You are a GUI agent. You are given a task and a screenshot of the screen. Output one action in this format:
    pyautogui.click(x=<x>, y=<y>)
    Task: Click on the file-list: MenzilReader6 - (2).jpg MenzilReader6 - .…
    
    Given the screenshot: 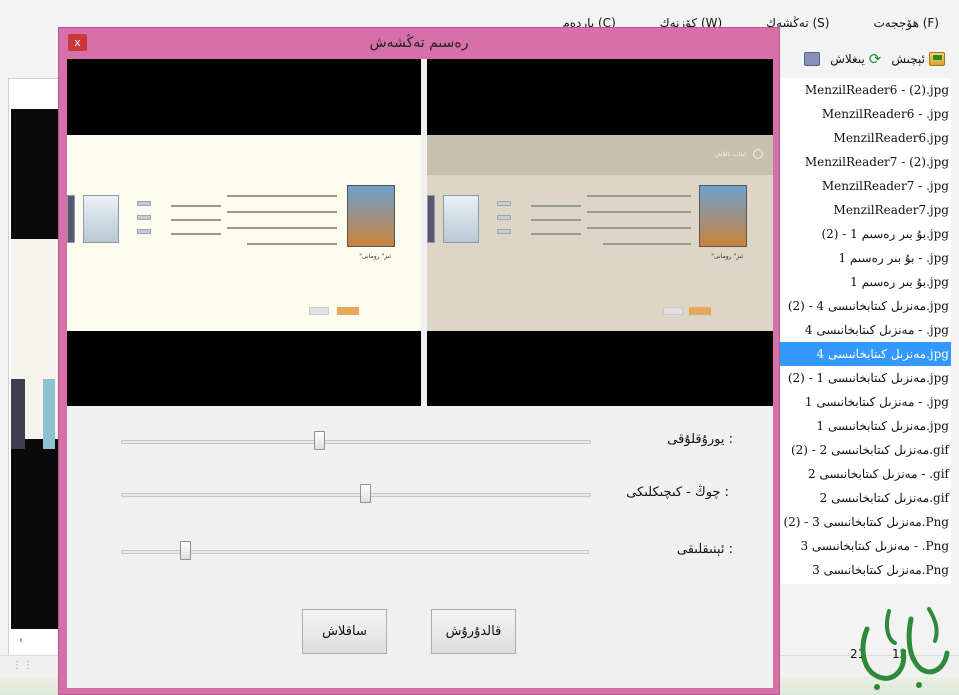 What is the action you would take?
    pyautogui.click(x=865, y=331)
    